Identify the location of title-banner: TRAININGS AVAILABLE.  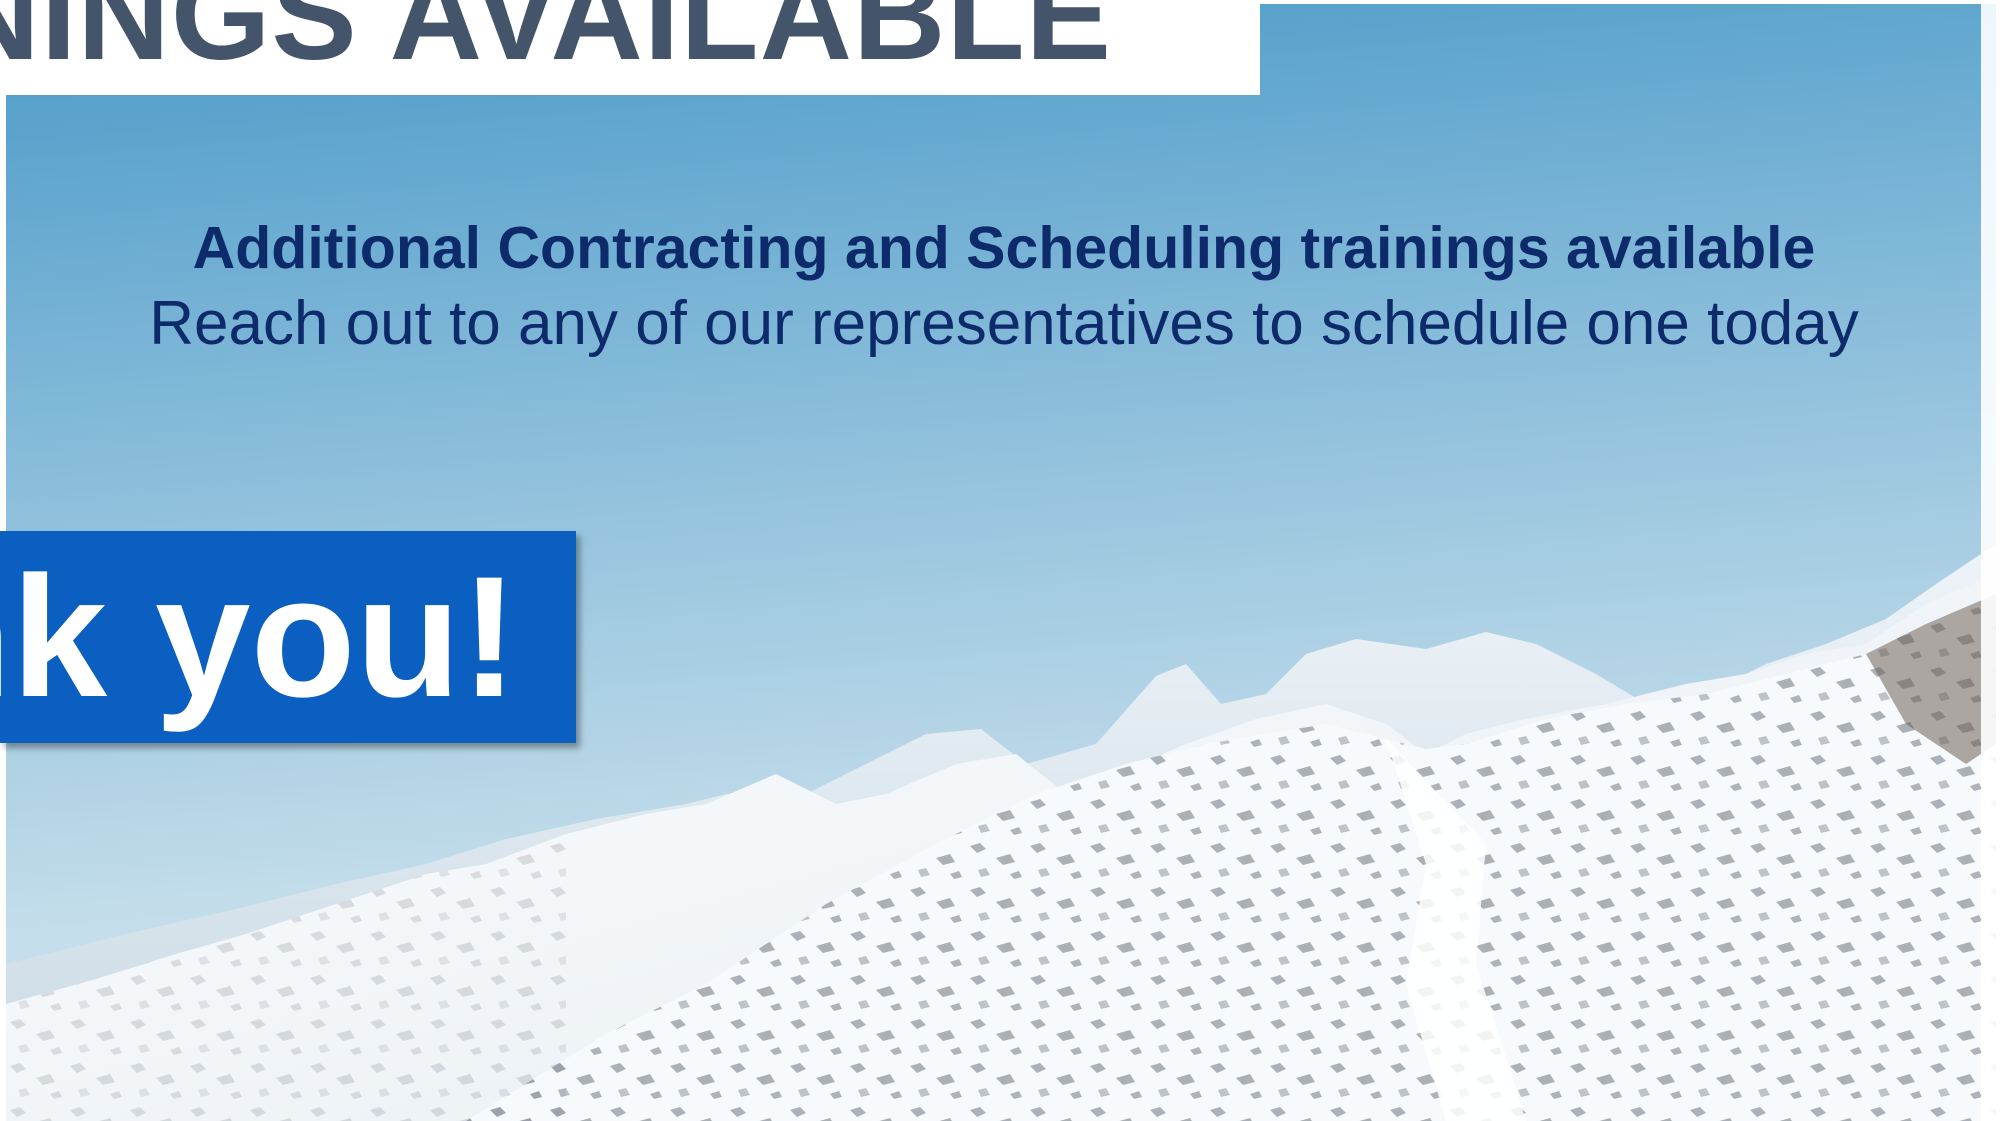
(630, 47).